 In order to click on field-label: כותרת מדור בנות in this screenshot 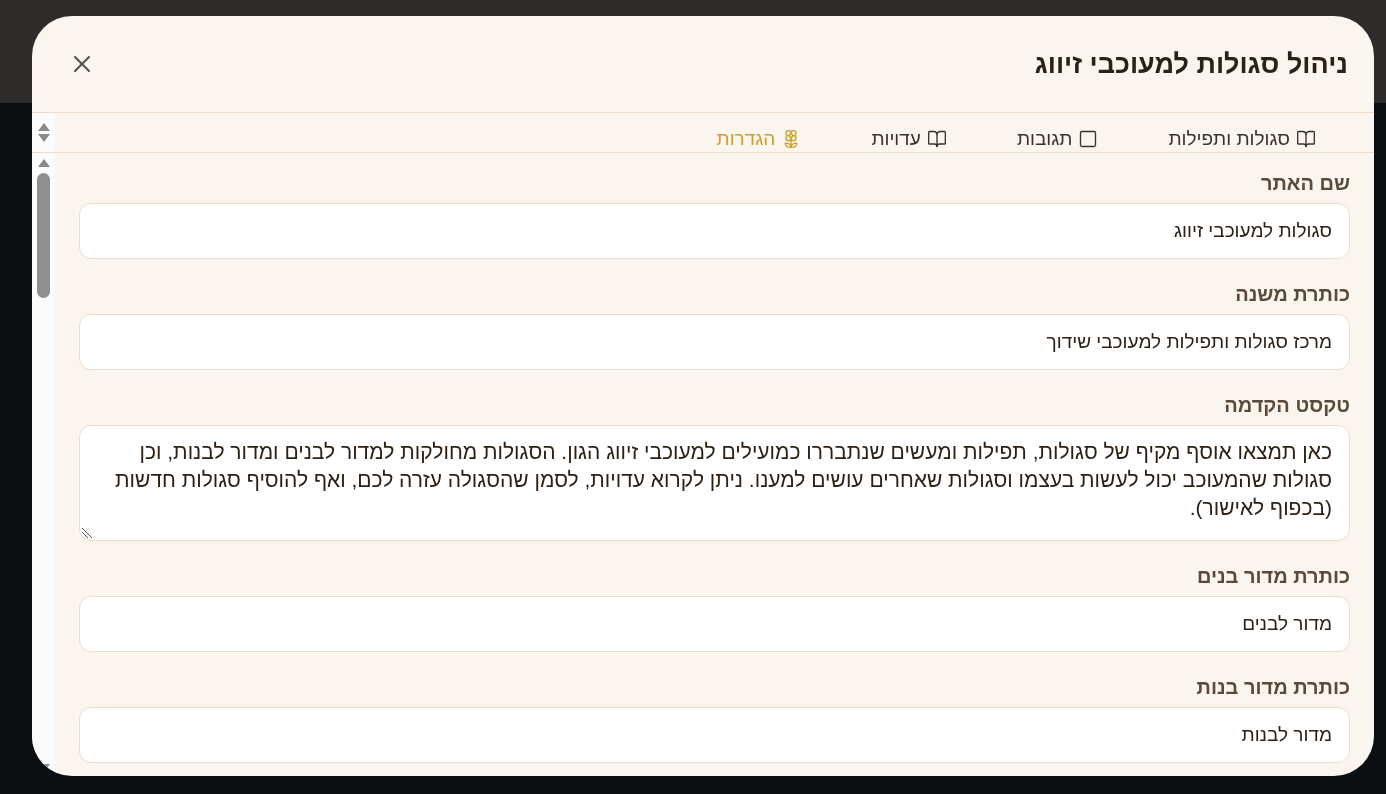, I will do `click(1272, 687)`.